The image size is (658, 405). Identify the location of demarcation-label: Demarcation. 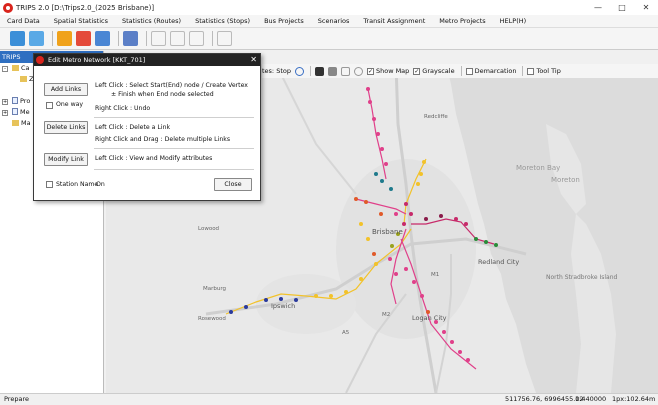
(495, 71).